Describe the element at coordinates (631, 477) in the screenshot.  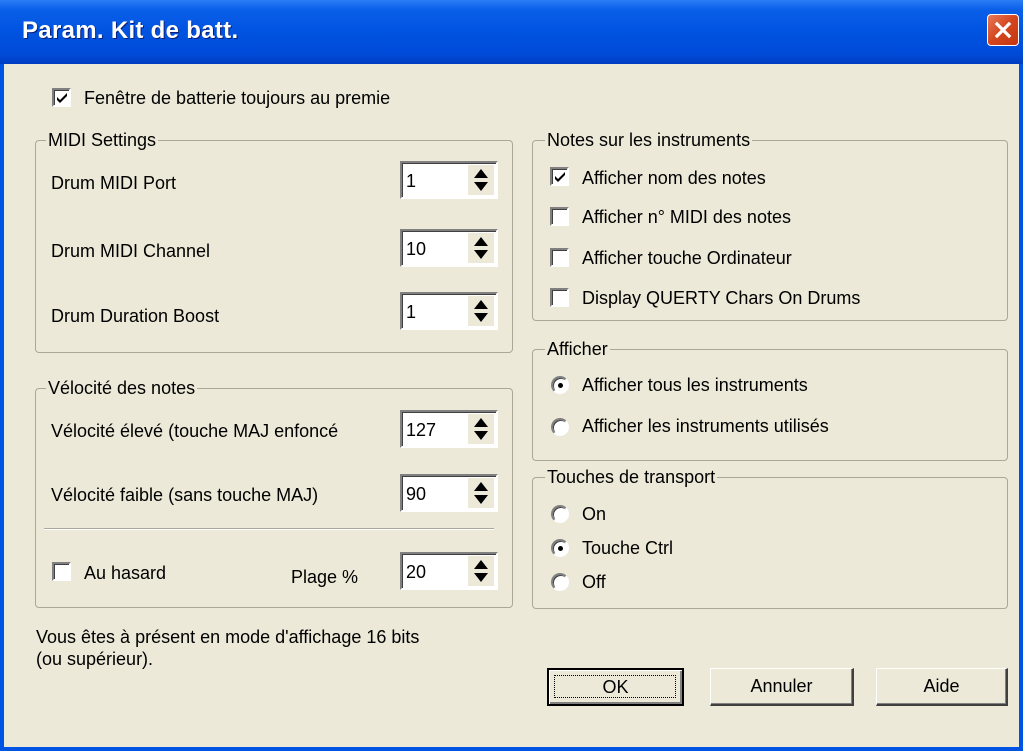
I see `transport-keys-group-label: Touches de transport` at that location.